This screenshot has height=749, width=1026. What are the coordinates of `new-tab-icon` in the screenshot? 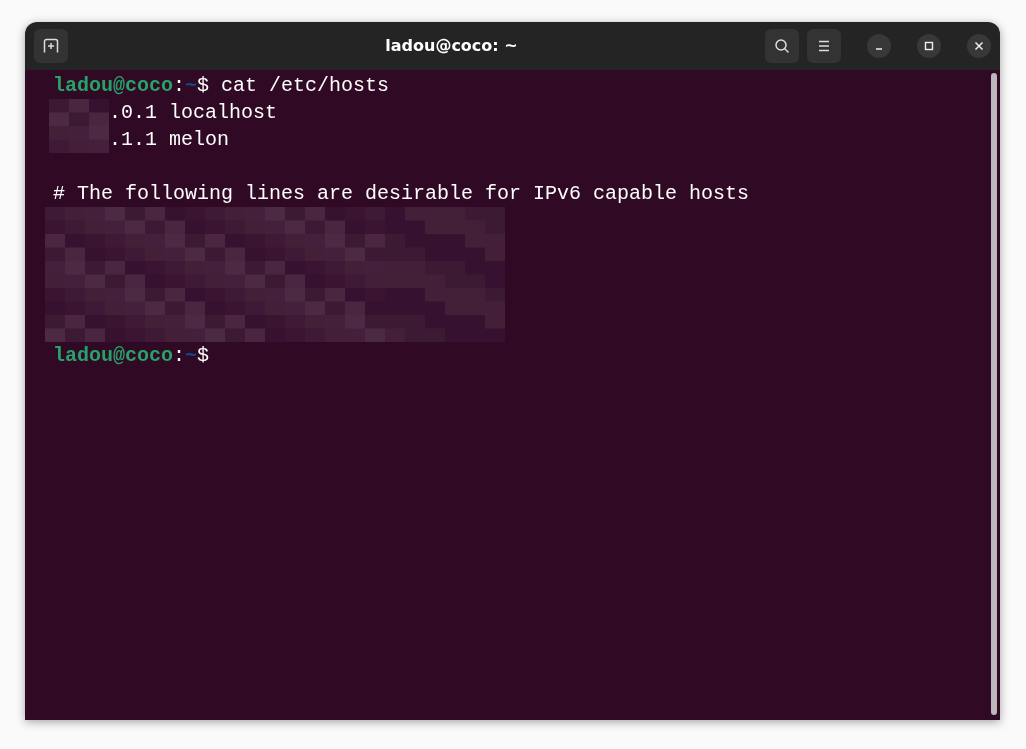 It's located at (51, 46).